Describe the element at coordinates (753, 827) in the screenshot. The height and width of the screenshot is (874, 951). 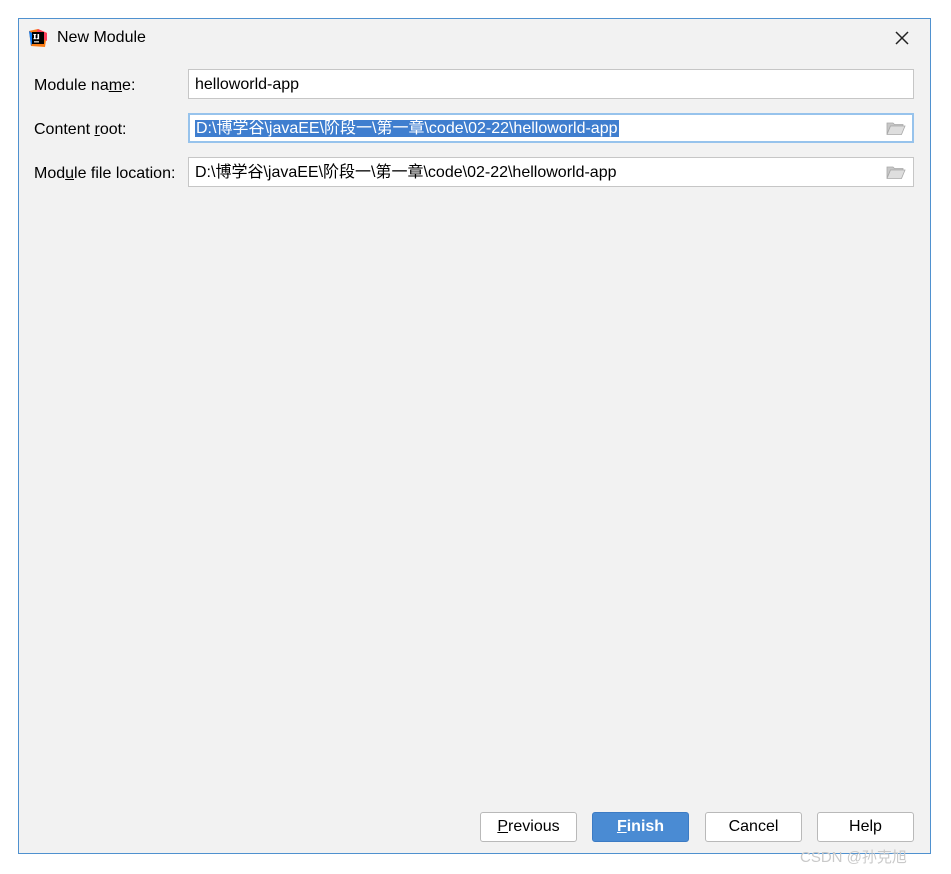
I see `cancel-button: Cancel` at that location.